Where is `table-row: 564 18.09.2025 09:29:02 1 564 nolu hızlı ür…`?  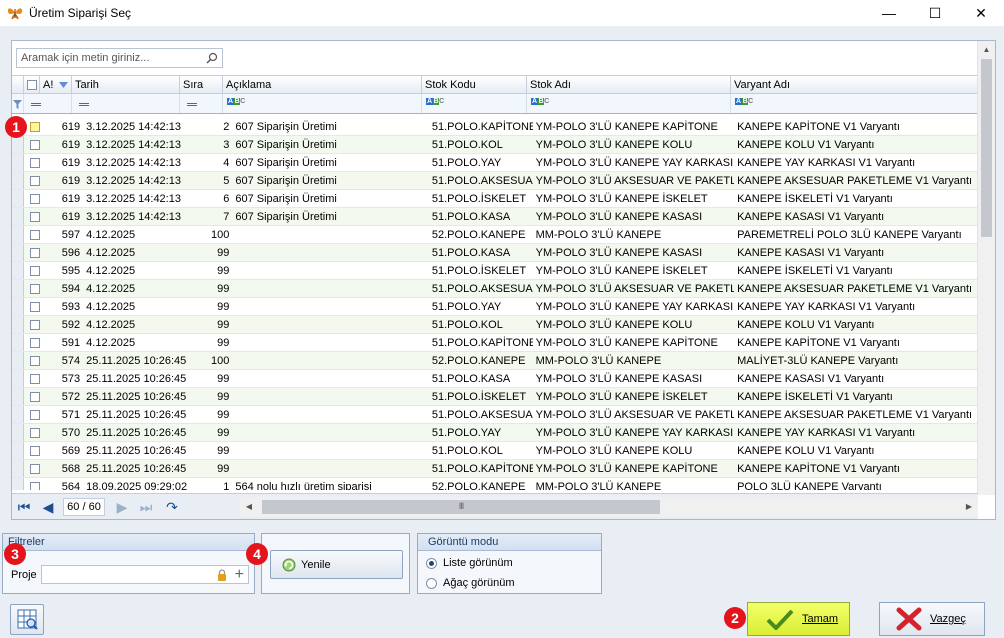
table-row: 564 18.09.2025 09:29:02 1 564 nolu hızlı ür… is located at coordinates (495, 484).